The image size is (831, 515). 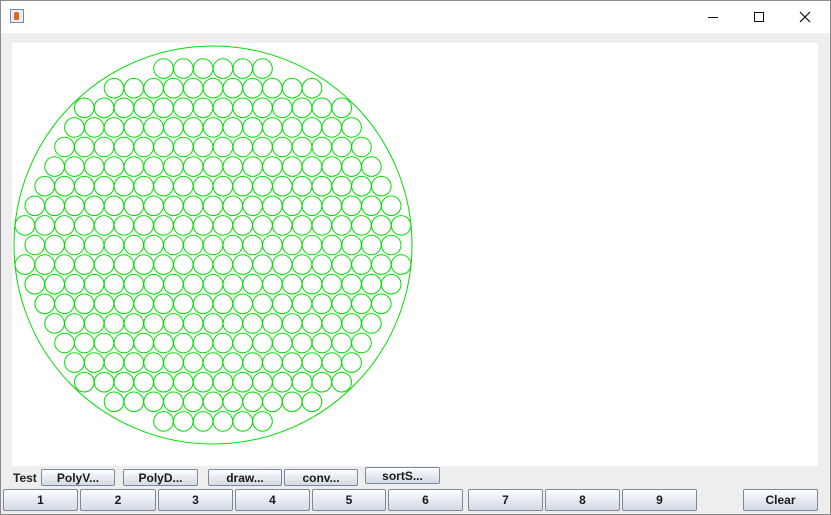 I want to click on close-icon, so click(x=805, y=17).